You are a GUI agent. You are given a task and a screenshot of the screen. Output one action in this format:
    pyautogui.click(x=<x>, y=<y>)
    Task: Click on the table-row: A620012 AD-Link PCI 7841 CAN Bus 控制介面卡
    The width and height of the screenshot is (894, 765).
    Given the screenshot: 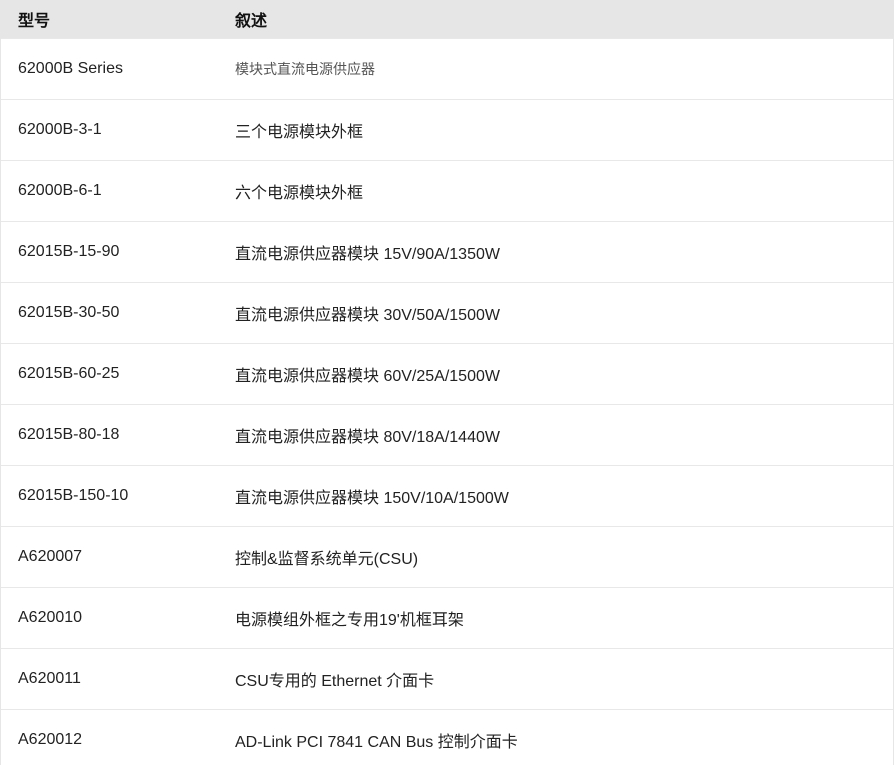 What is the action you would take?
    pyautogui.click(x=447, y=737)
    